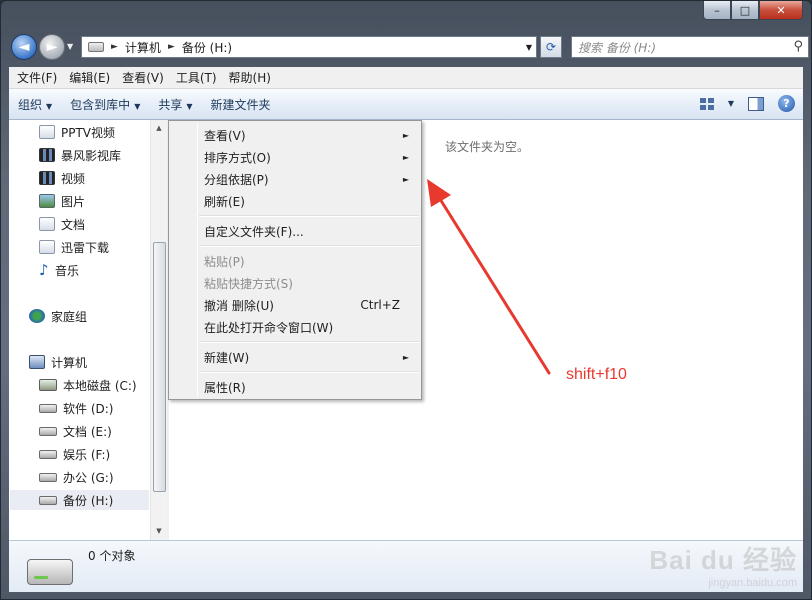 This screenshot has height=600, width=812. Describe the element at coordinates (731, 103) in the screenshot. I see `view-options-dropdown: ▼` at that location.